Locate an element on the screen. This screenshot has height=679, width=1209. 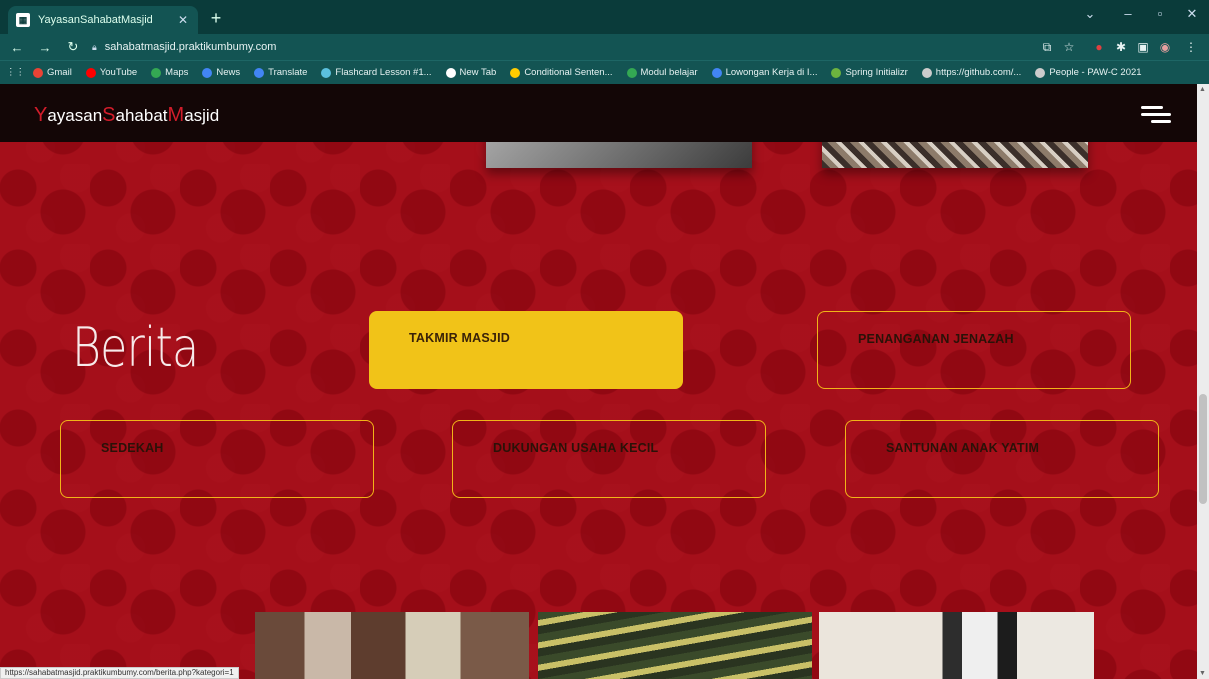
tab-search-icon: ⌄ is located at coordinates (1090, 14).